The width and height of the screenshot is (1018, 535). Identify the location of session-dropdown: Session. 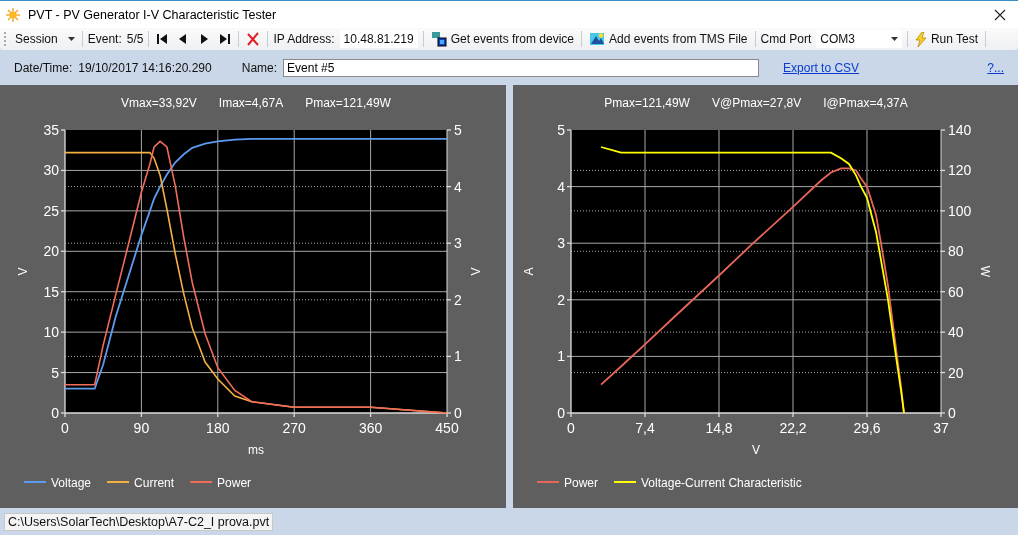
(45, 39).